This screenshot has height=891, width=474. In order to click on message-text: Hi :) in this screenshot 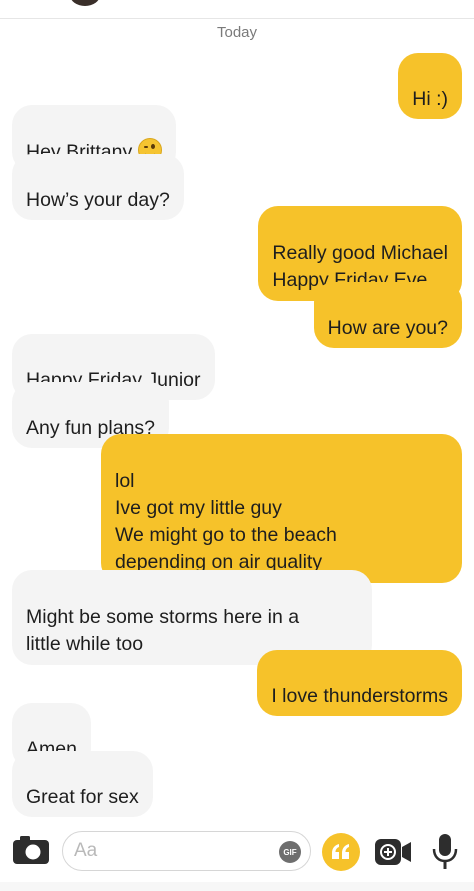, I will do `click(430, 99)`.